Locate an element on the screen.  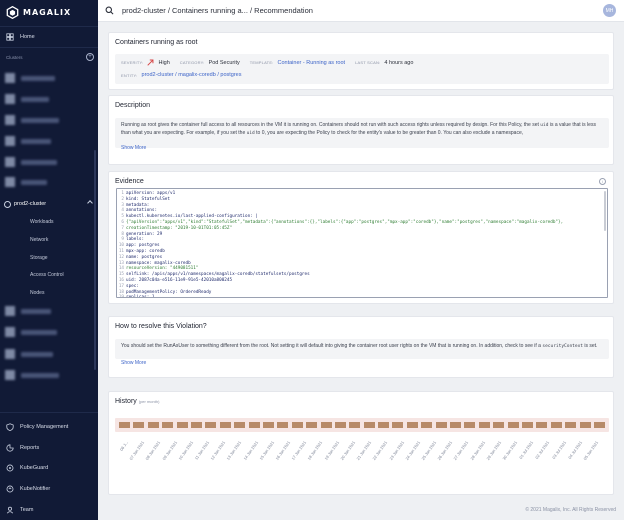
code-scrollbar is located at coordinates (605, 211).